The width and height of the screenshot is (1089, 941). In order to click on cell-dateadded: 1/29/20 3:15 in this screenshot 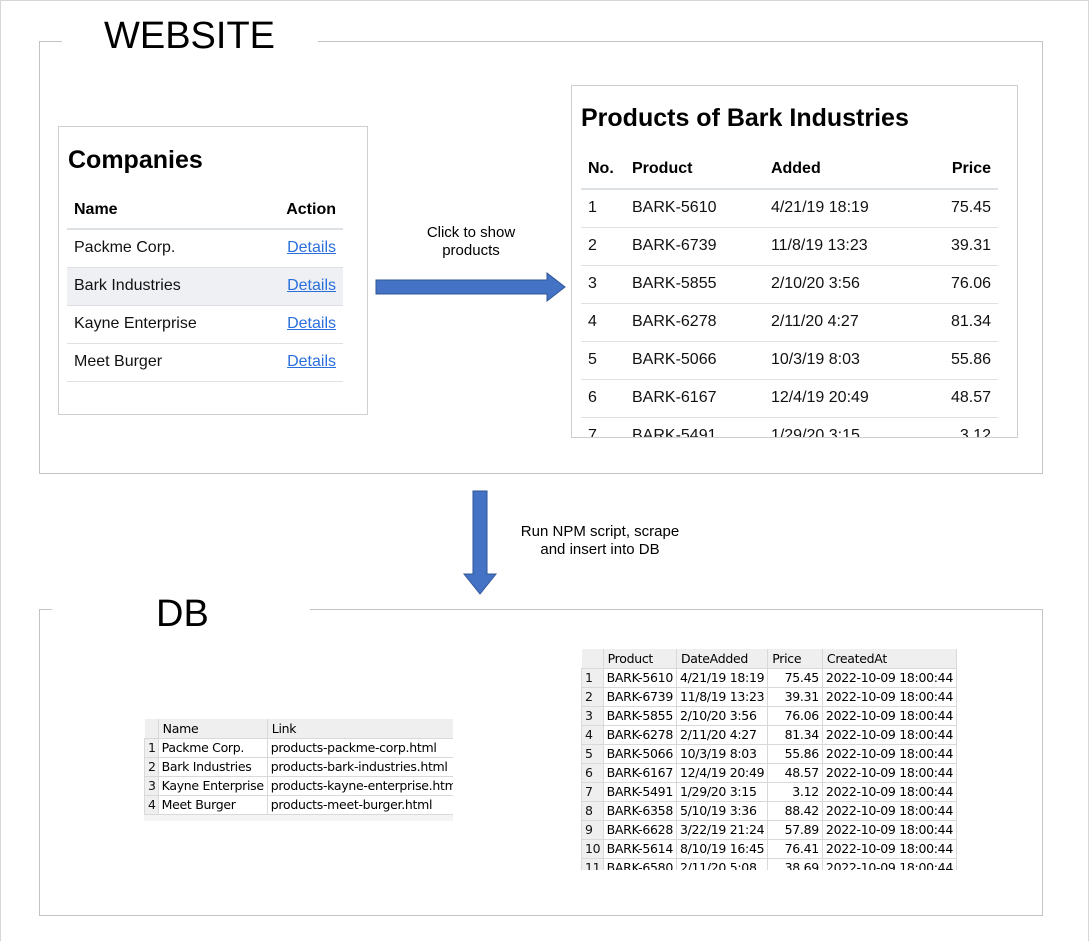, I will do `click(722, 791)`.